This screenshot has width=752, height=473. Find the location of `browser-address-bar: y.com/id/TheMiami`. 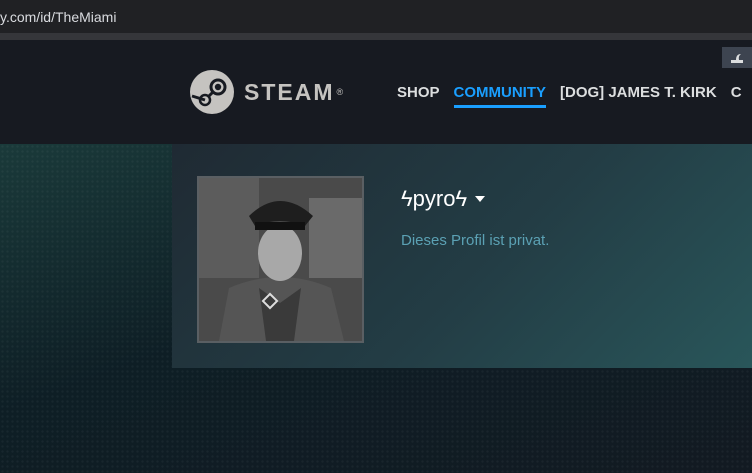

browser-address-bar: y.com/id/TheMiami is located at coordinates (376, 16).